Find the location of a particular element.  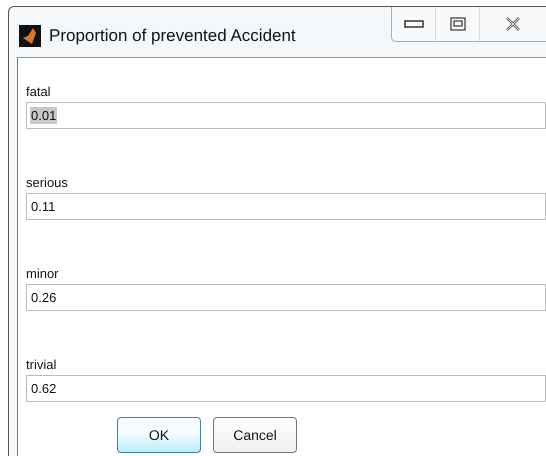

minimize-icon is located at coordinates (414, 24).